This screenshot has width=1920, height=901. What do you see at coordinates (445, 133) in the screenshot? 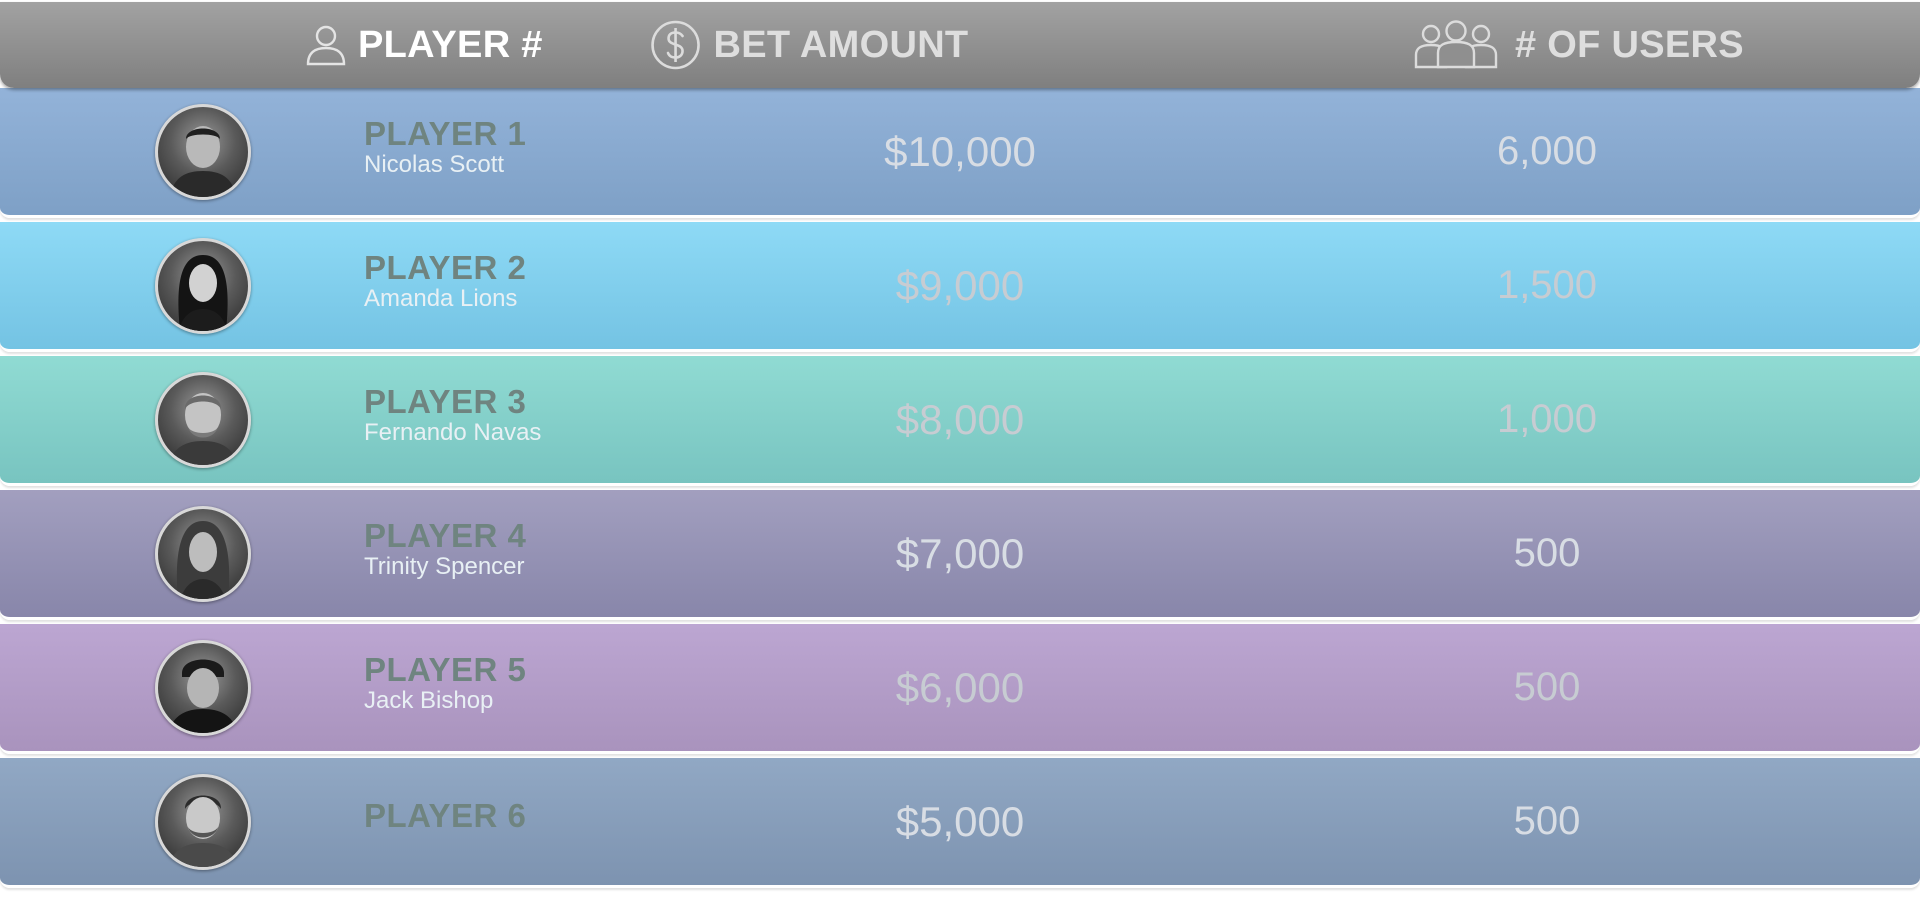
I see `player-number: PLAYER 1` at bounding box center [445, 133].